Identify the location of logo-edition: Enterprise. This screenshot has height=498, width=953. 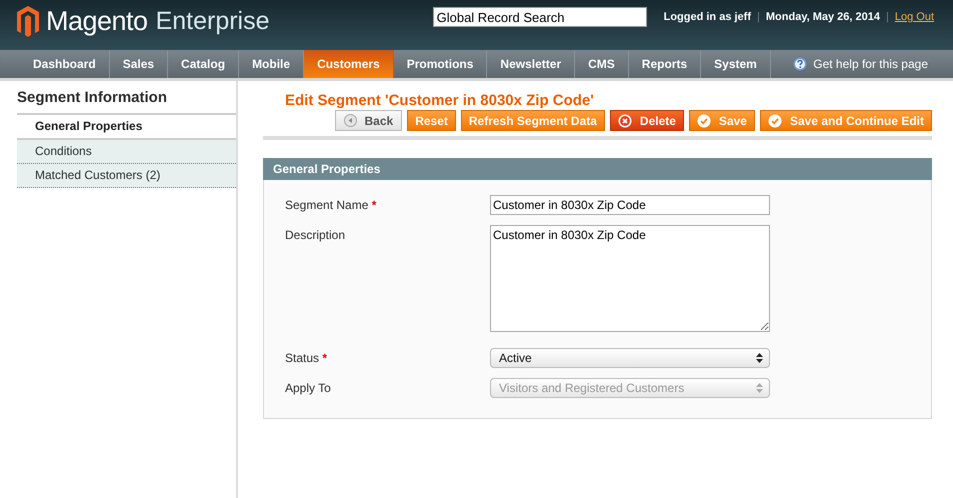
(213, 21).